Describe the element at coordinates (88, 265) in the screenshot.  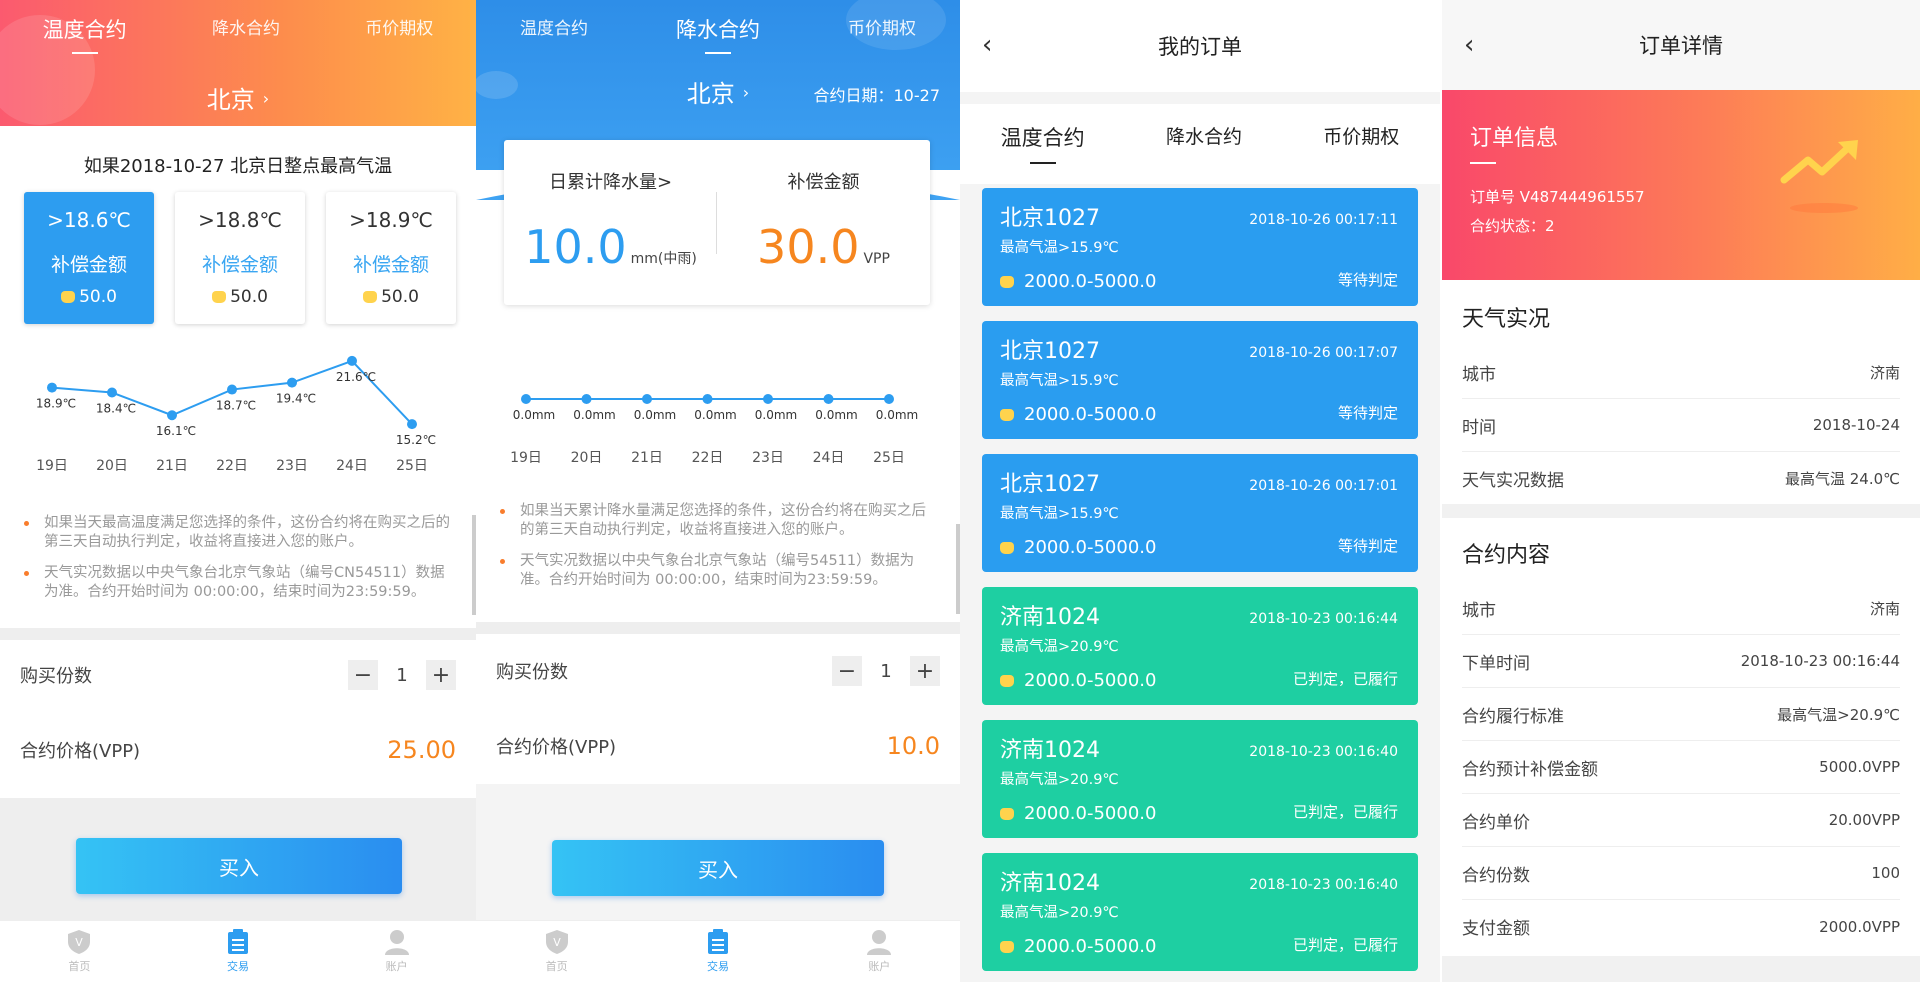
I see `option-label: 补偿金额` at that location.